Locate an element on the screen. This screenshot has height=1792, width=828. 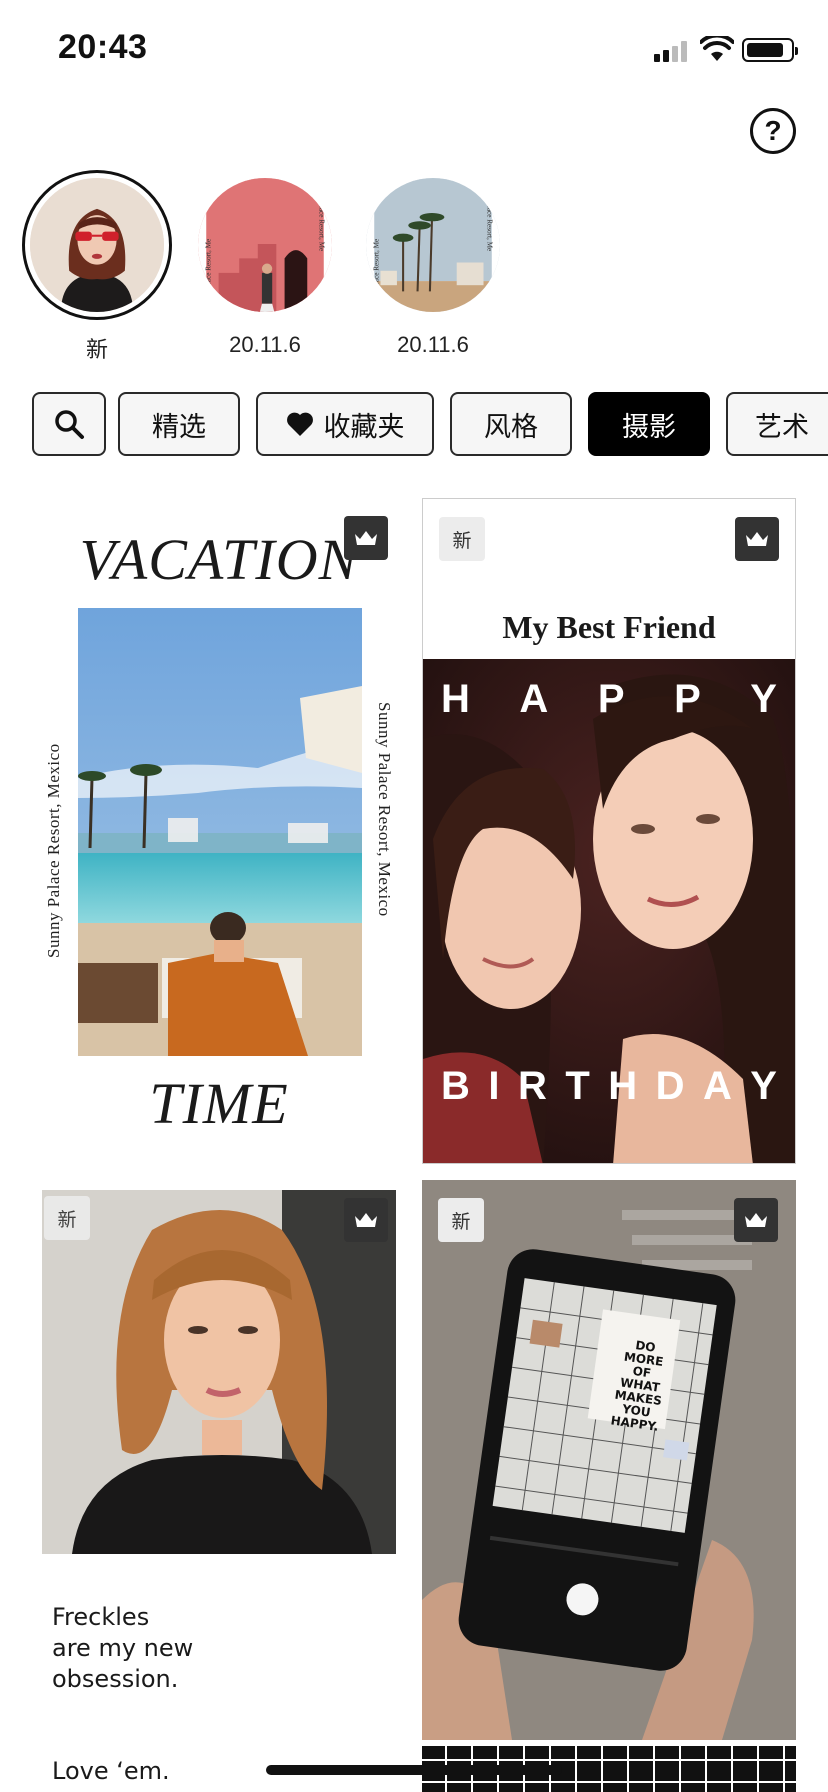
freckles-caption: Freckles are my new obsession. is located at coordinates (122, 1648).